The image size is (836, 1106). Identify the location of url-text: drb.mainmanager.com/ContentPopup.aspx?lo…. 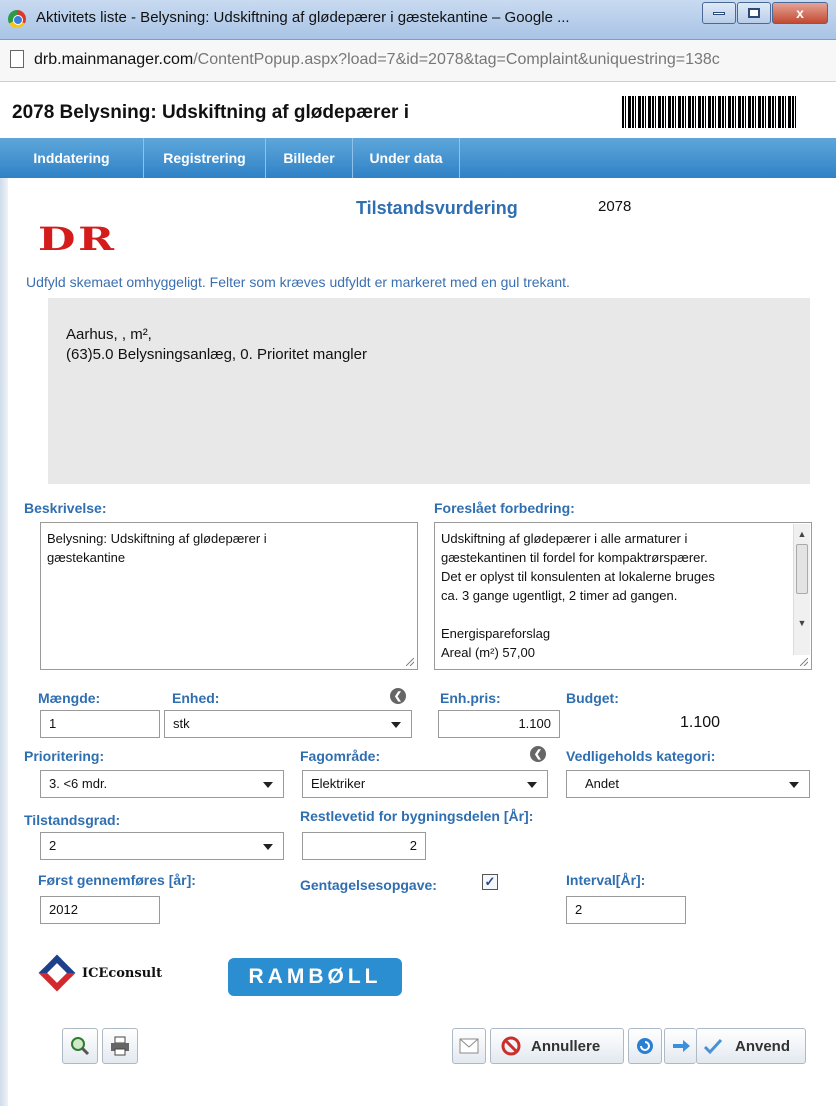
(377, 60).